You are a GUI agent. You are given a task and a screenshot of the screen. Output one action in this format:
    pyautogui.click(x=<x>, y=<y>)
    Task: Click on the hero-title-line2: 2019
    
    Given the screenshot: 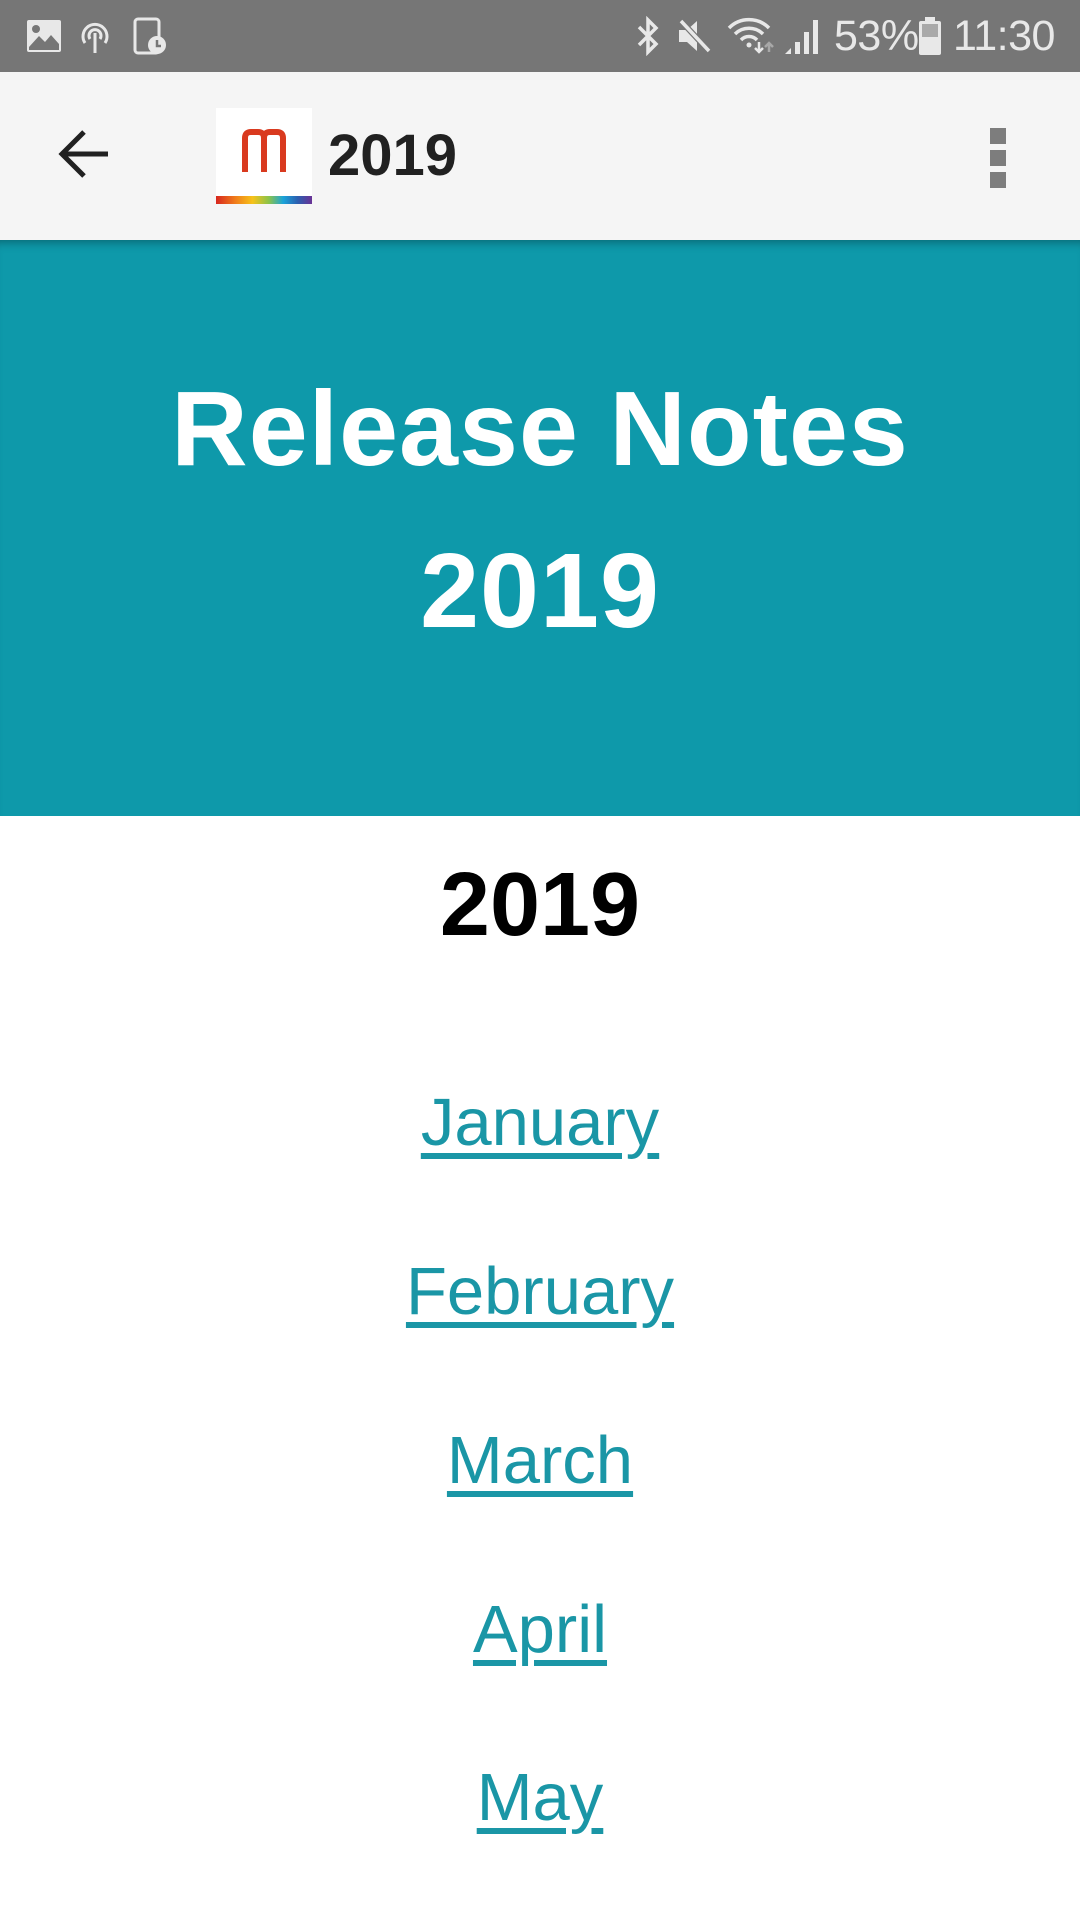 What is the action you would take?
    pyautogui.click(x=540, y=591)
    